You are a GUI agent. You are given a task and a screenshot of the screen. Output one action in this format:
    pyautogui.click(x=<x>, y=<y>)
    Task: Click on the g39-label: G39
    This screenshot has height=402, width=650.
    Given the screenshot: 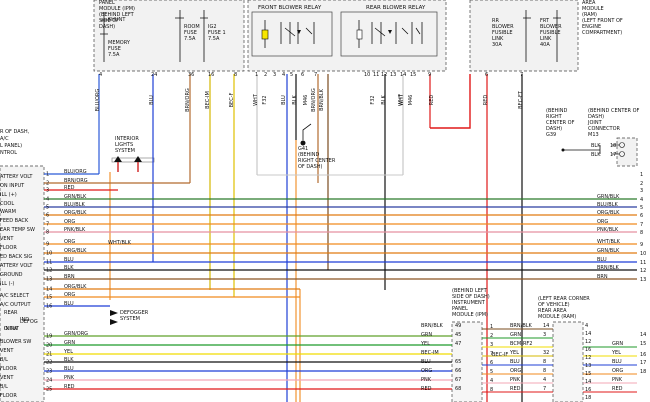 What is the action you would take?
    pyautogui.click(x=551, y=135)
    